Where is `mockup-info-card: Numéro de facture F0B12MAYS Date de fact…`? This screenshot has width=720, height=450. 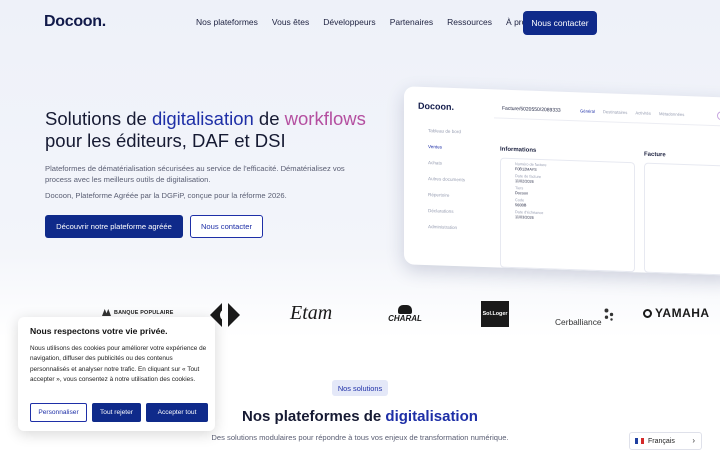
mockup-info-card: Numéro de facture F0B12MAYS Date de fact… is located at coordinates (567, 215).